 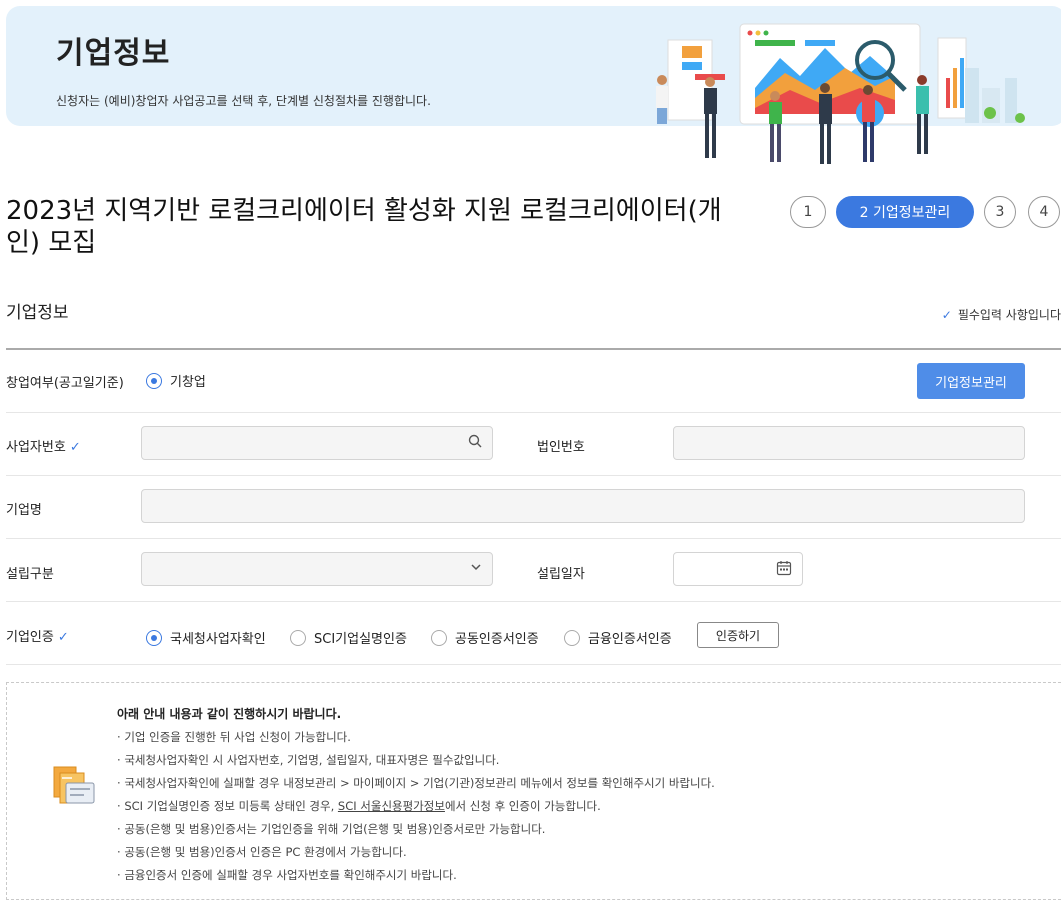 I want to click on sci-link: SCI 서울신용평가정보, so click(x=391, y=806).